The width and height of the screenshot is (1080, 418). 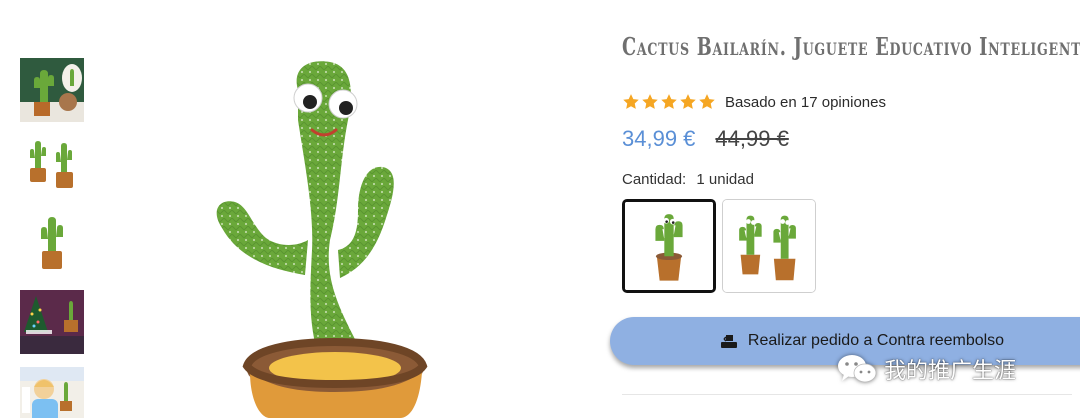 I want to click on divider, so click(x=847, y=394).